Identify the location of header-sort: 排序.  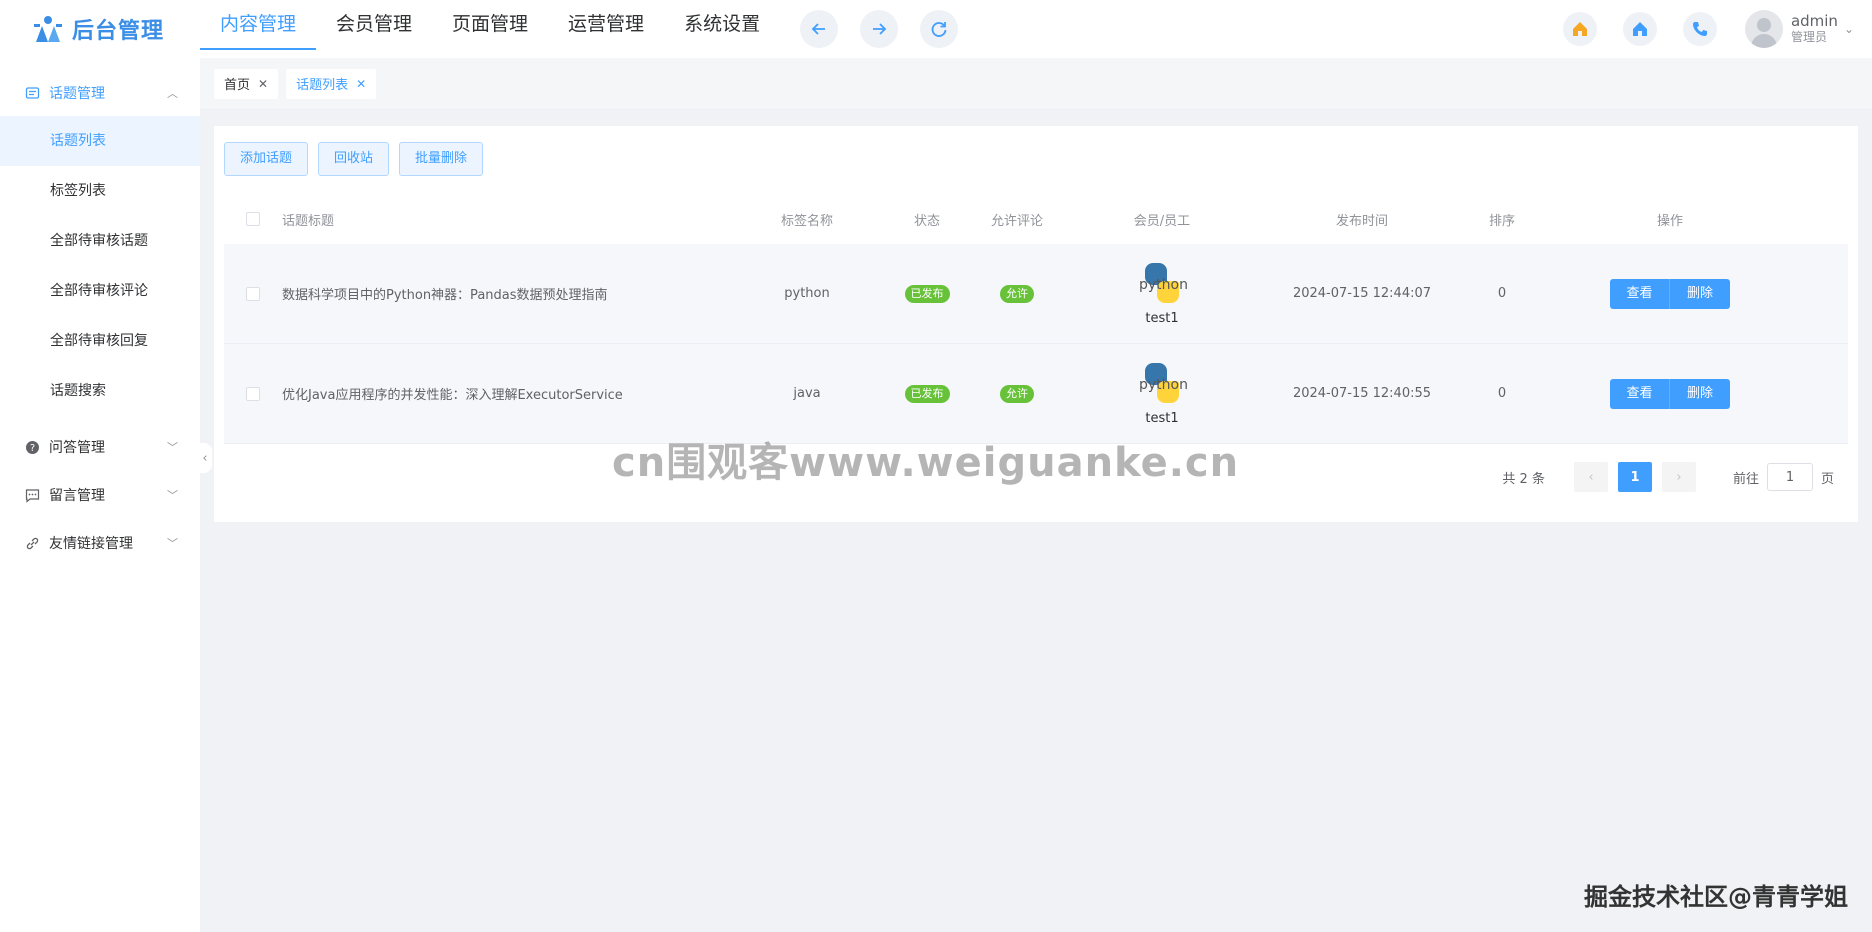
(1501, 221).